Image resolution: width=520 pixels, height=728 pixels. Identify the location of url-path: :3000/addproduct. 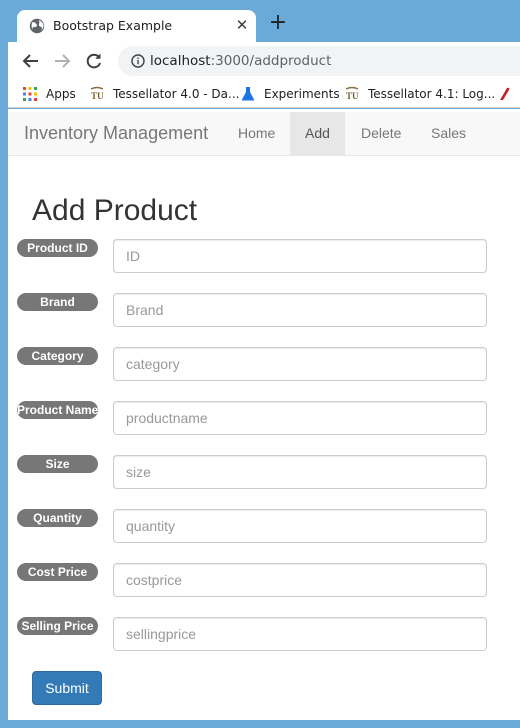
(271, 61).